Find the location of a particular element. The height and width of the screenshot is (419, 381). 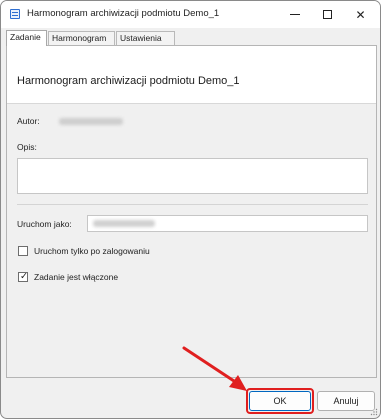

tab-ustawienia: Ustawienia is located at coordinates (145, 38).